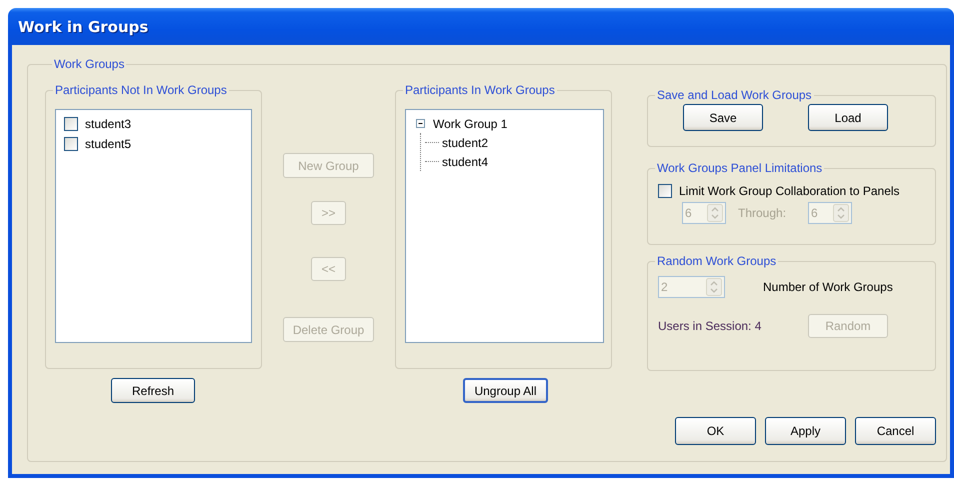 This screenshot has height=481, width=954. What do you see at coordinates (717, 261) in the screenshot?
I see `group-title: Random Work Groups` at bounding box center [717, 261].